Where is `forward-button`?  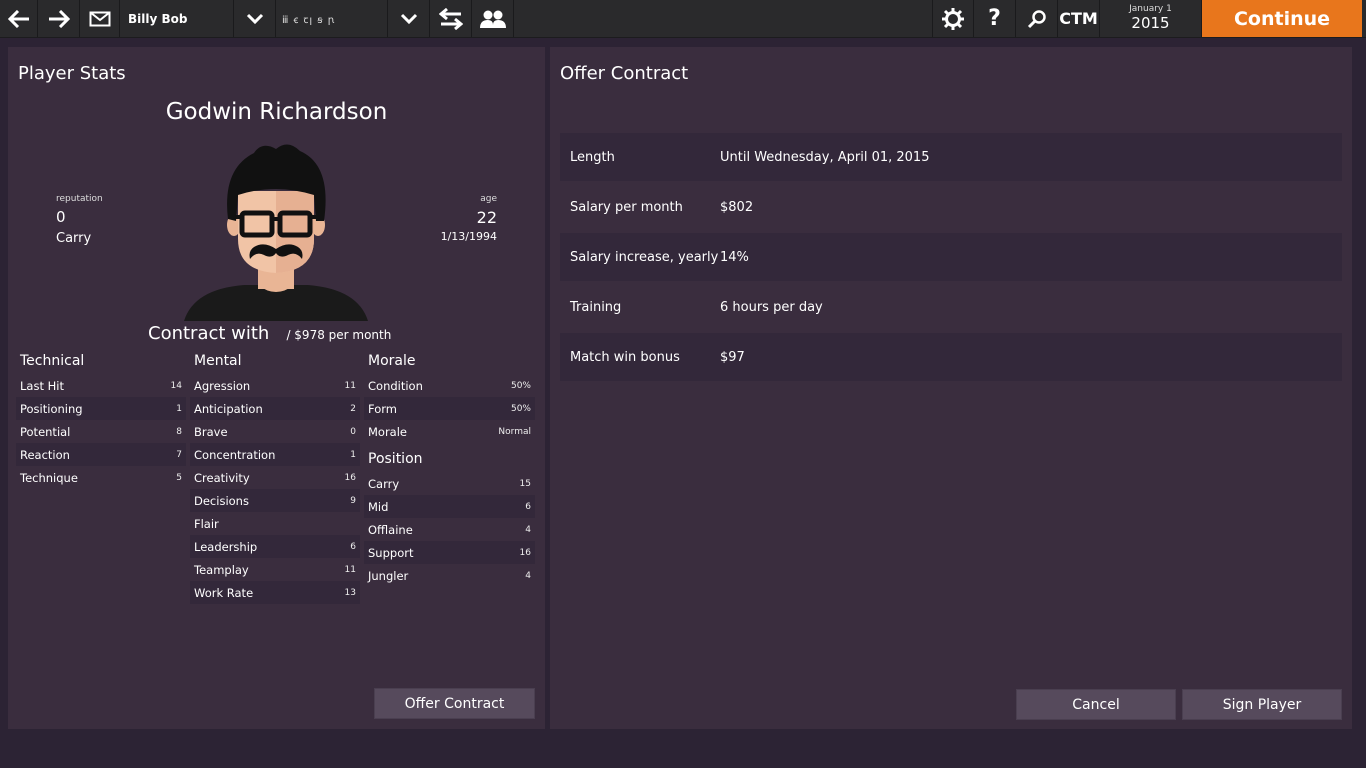 forward-button is located at coordinates (59, 18).